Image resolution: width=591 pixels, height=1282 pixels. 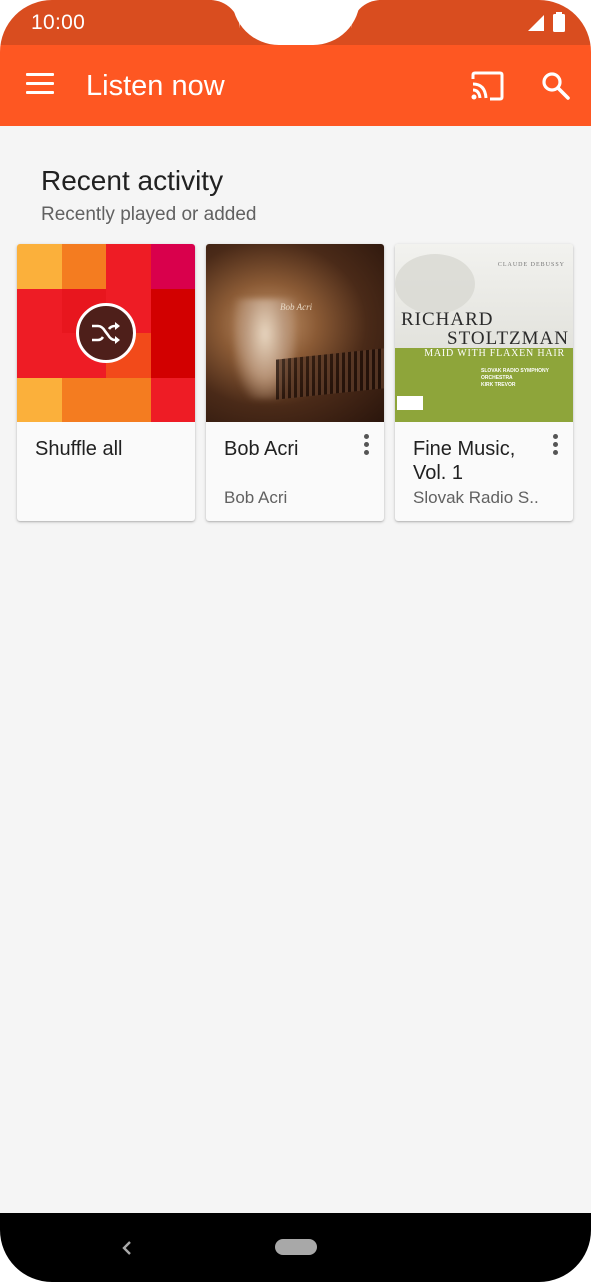 What do you see at coordinates (296, 307) in the screenshot?
I see `album-art-text: Bob Acri` at bounding box center [296, 307].